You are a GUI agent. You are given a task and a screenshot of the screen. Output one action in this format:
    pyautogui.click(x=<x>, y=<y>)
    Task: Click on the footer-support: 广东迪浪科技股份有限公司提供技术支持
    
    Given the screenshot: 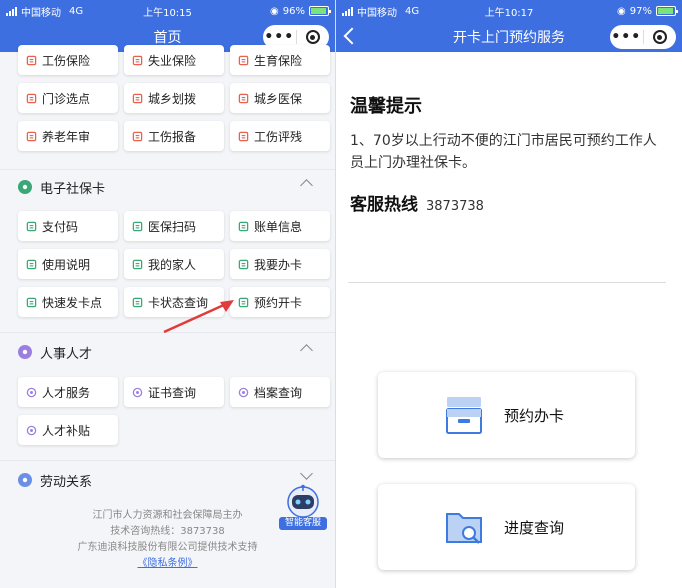 What is the action you would take?
    pyautogui.click(x=167, y=547)
    